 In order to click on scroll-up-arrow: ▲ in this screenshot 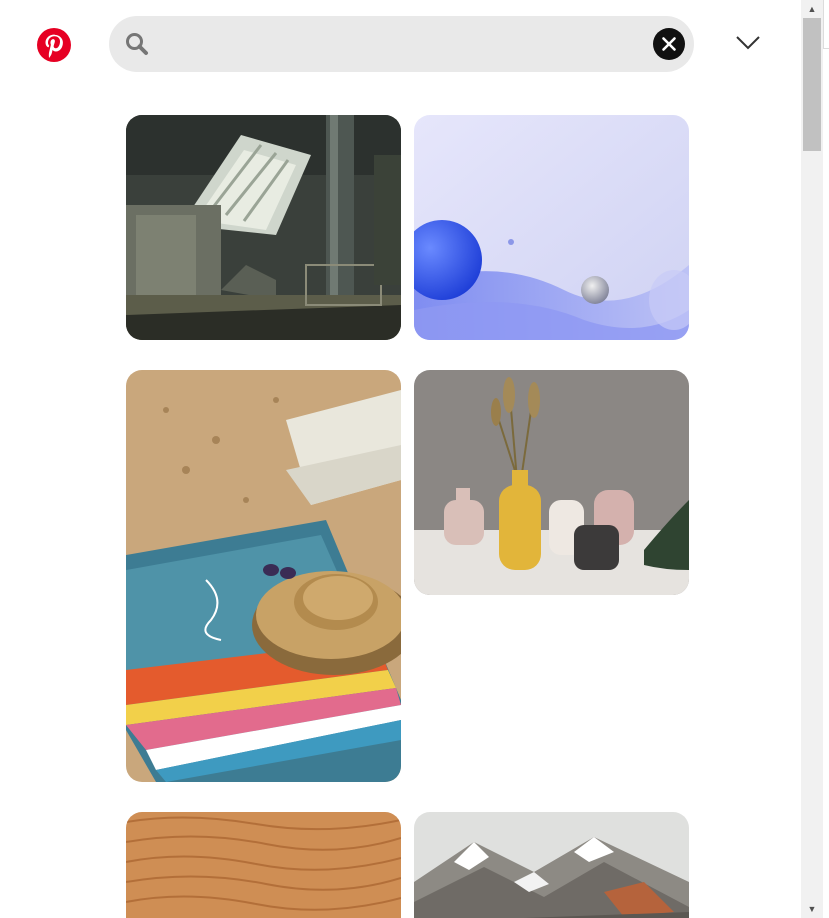, I will do `click(812, 9)`.